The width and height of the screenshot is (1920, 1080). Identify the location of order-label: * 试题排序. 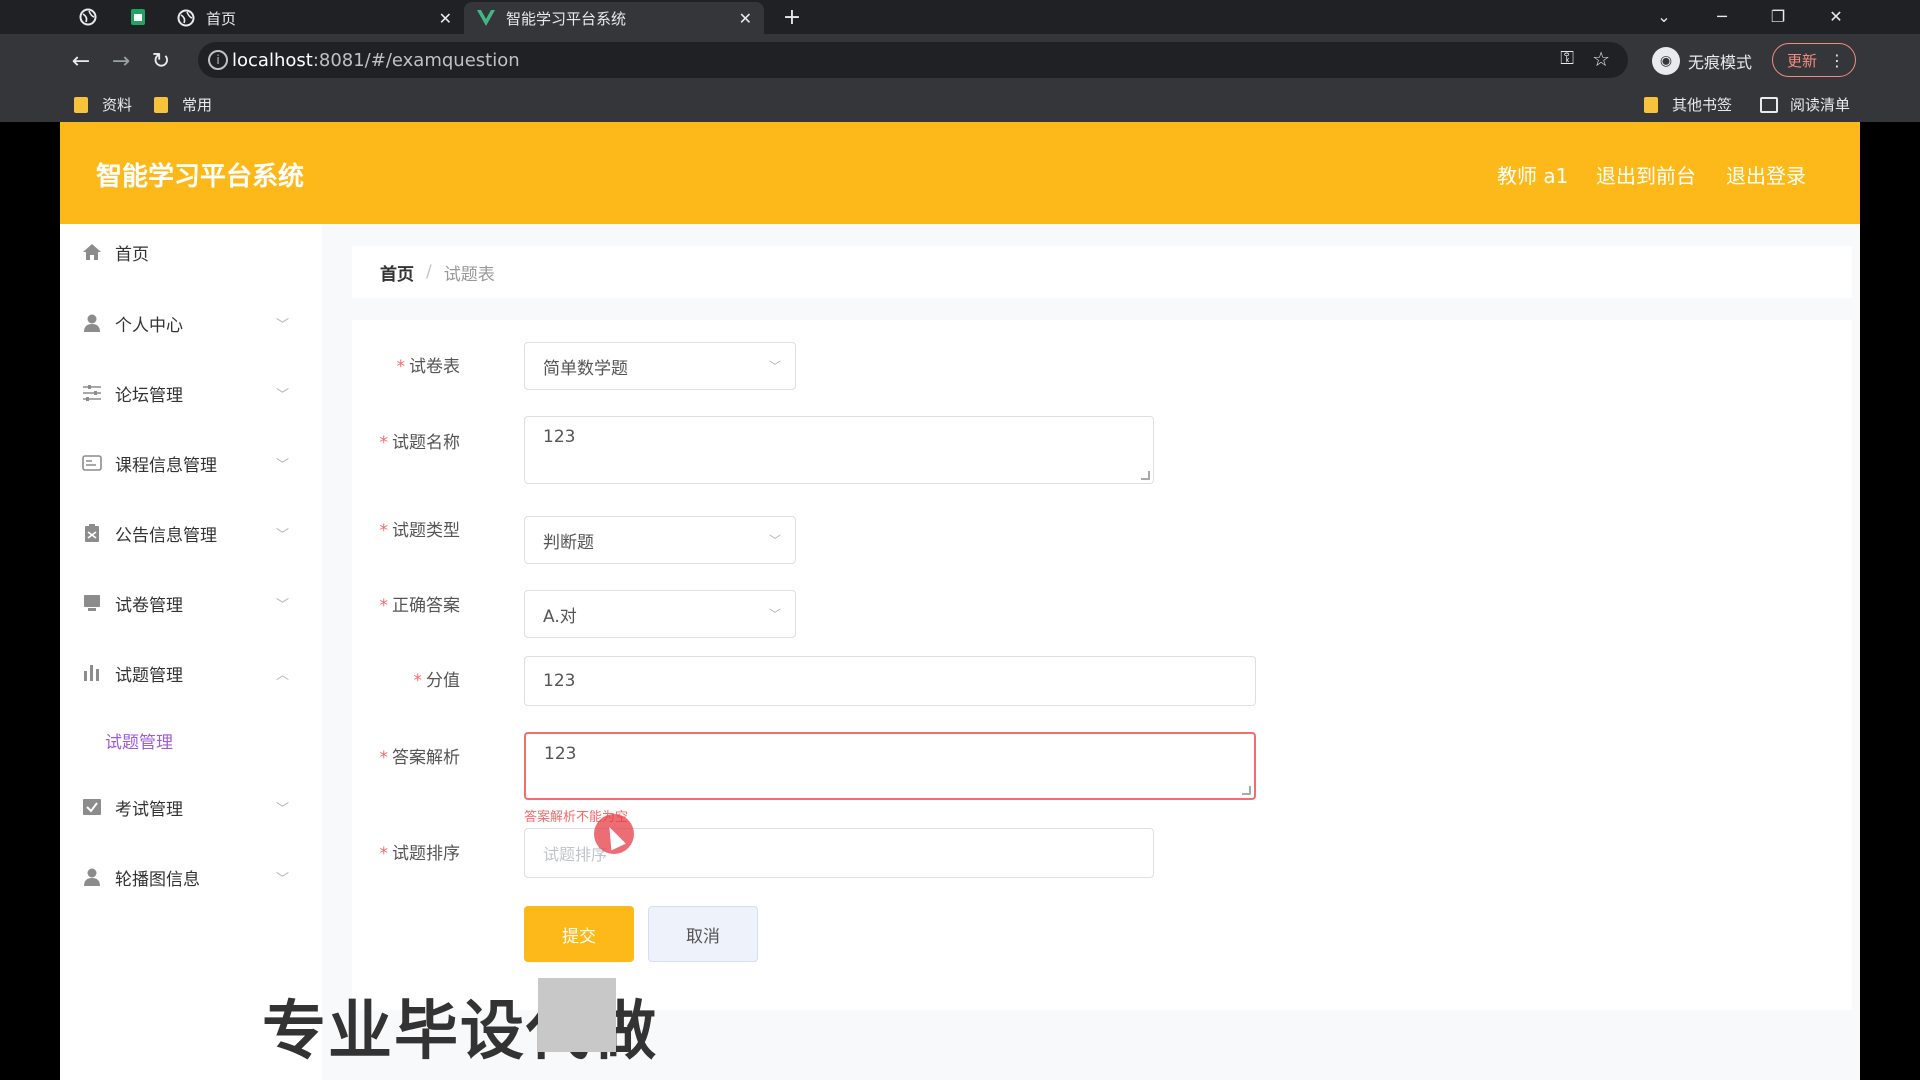
(420, 854).